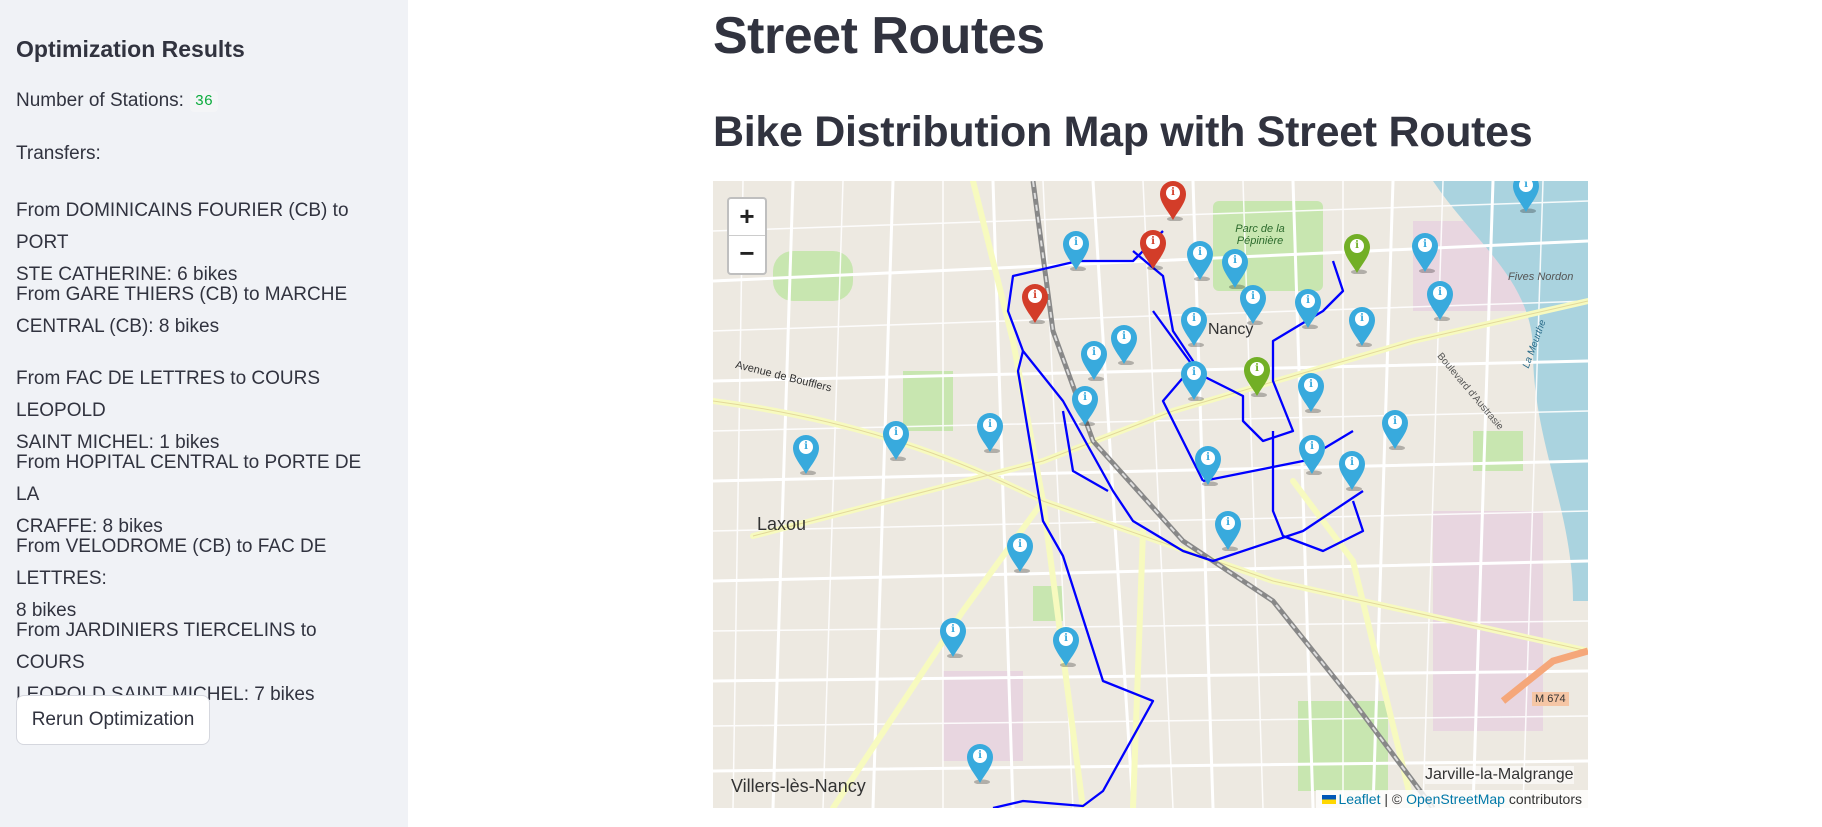 The width and height of the screenshot is (1822, 827). I want to click on station-count-label: Number of Stations:, so click(100, 100).